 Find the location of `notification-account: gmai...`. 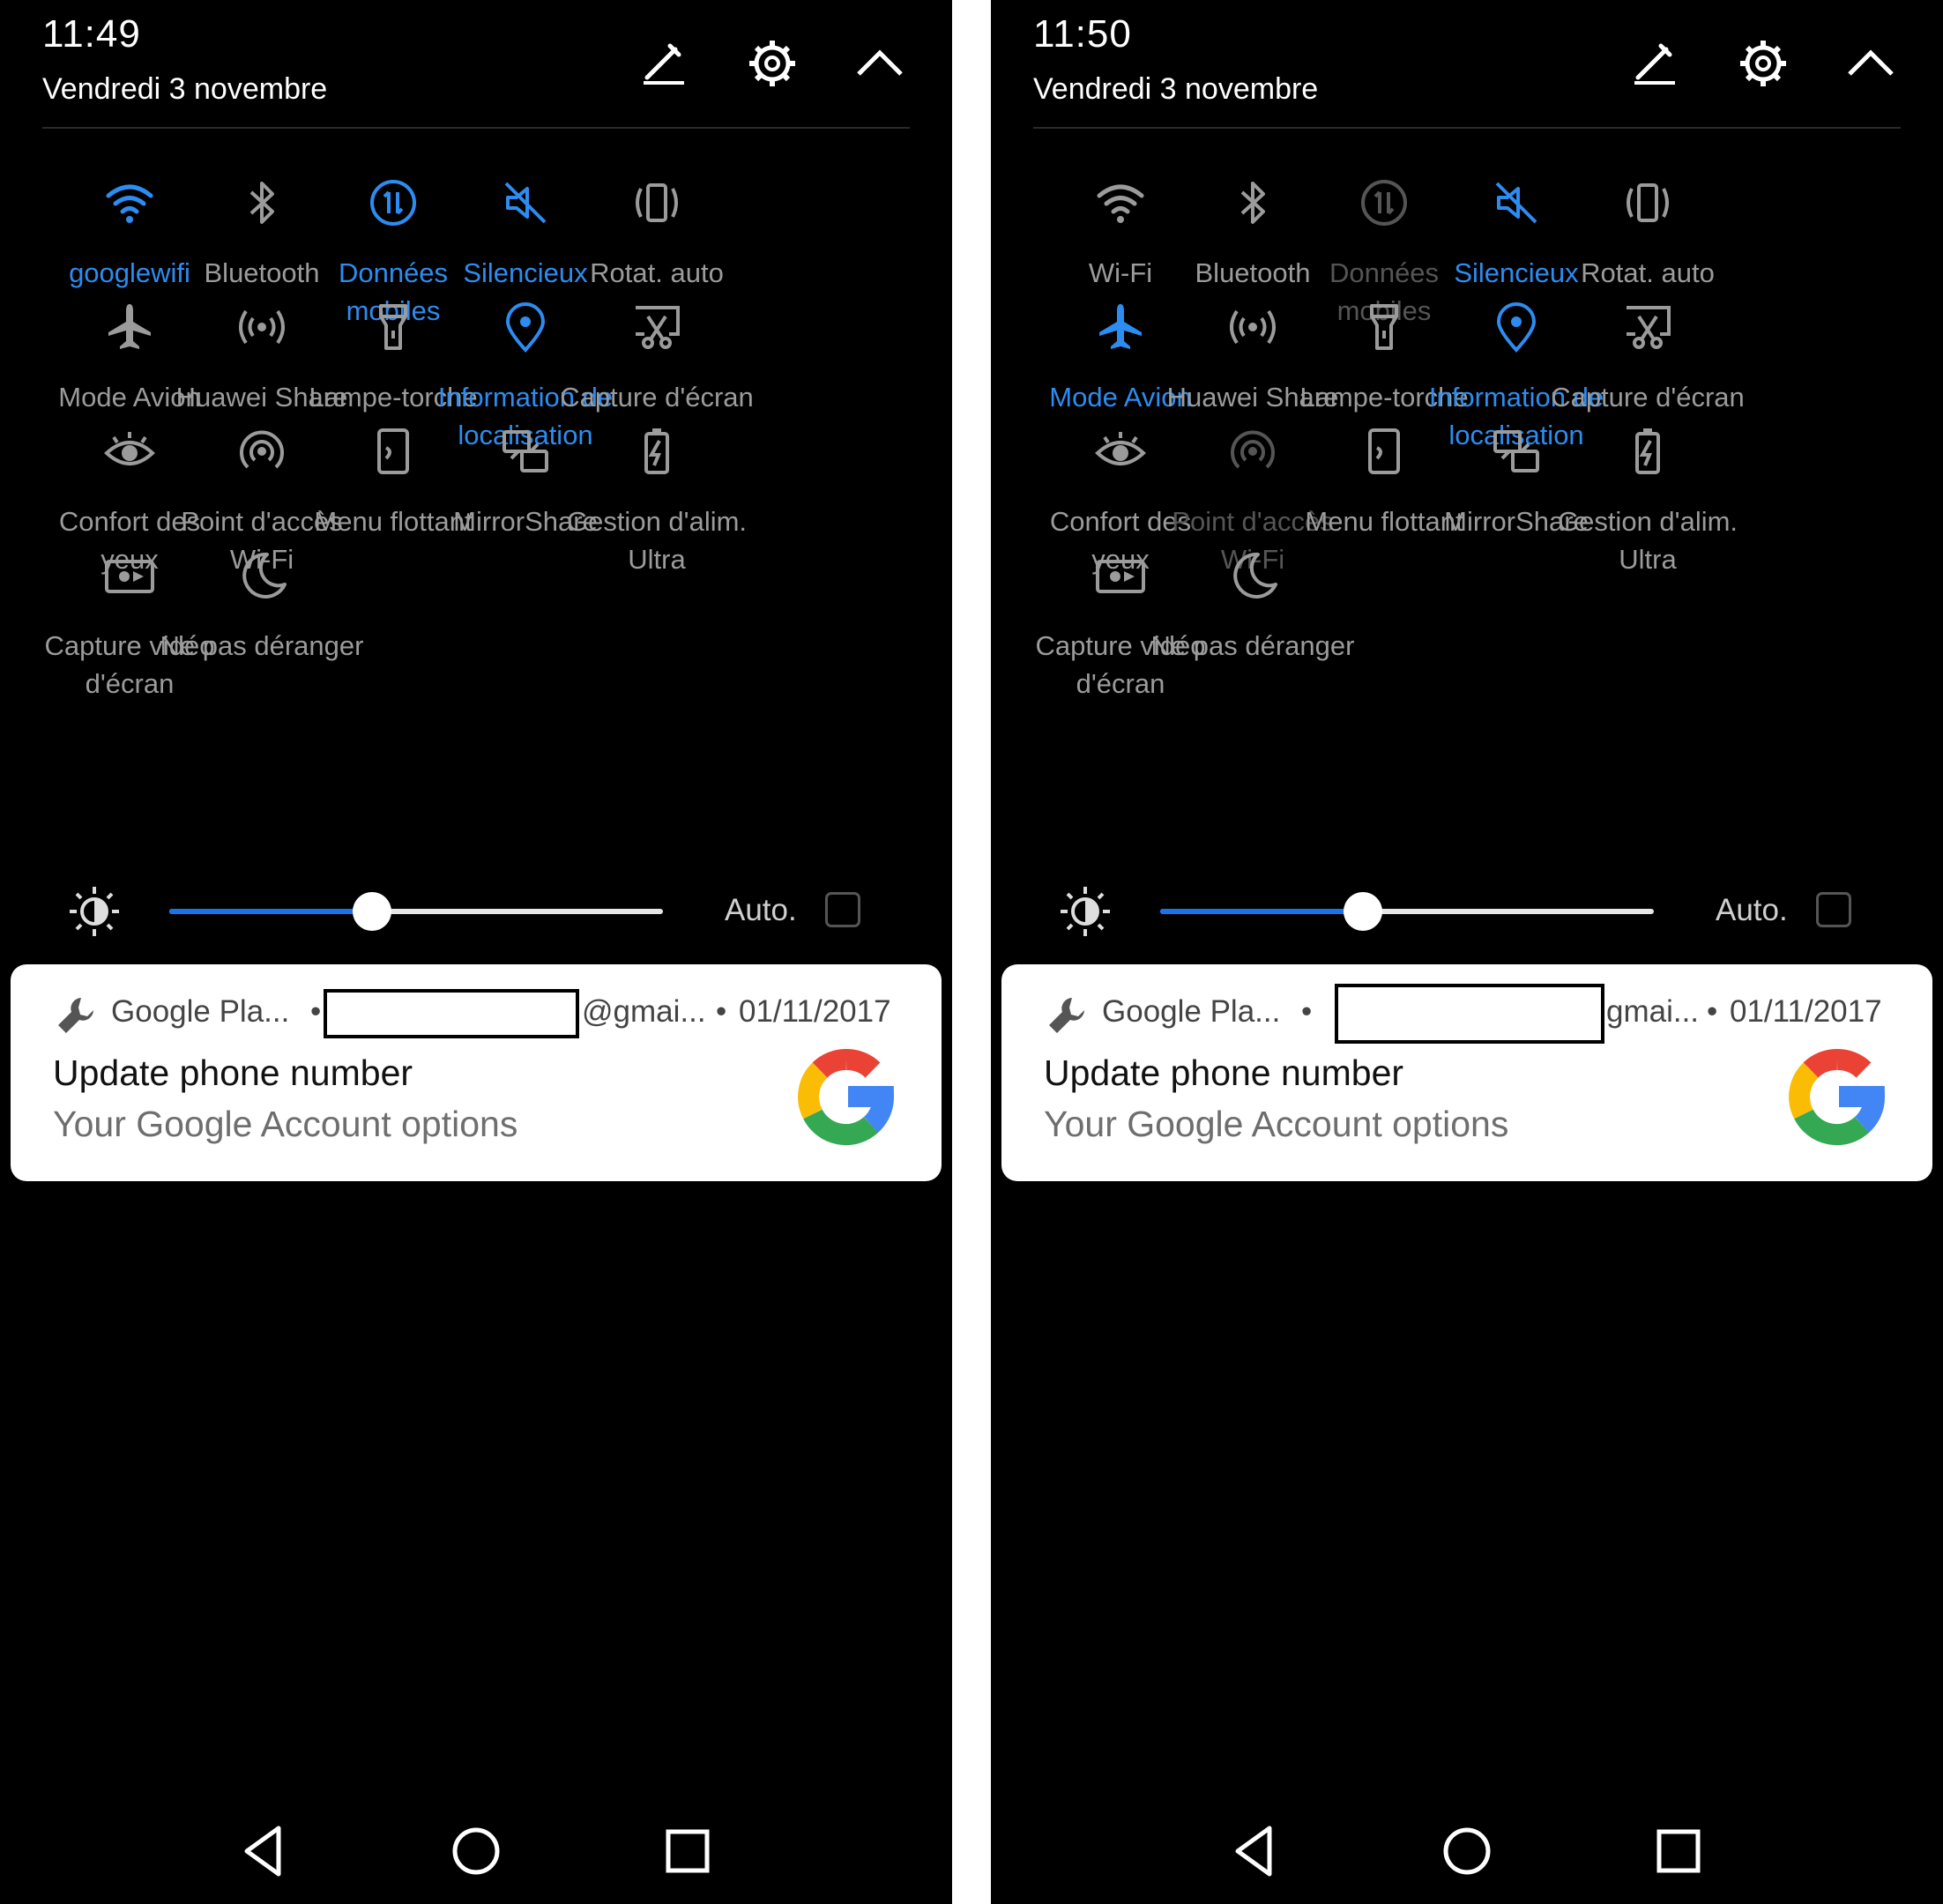

notification-account: gmai... is located at coordinates (1653, 1012).